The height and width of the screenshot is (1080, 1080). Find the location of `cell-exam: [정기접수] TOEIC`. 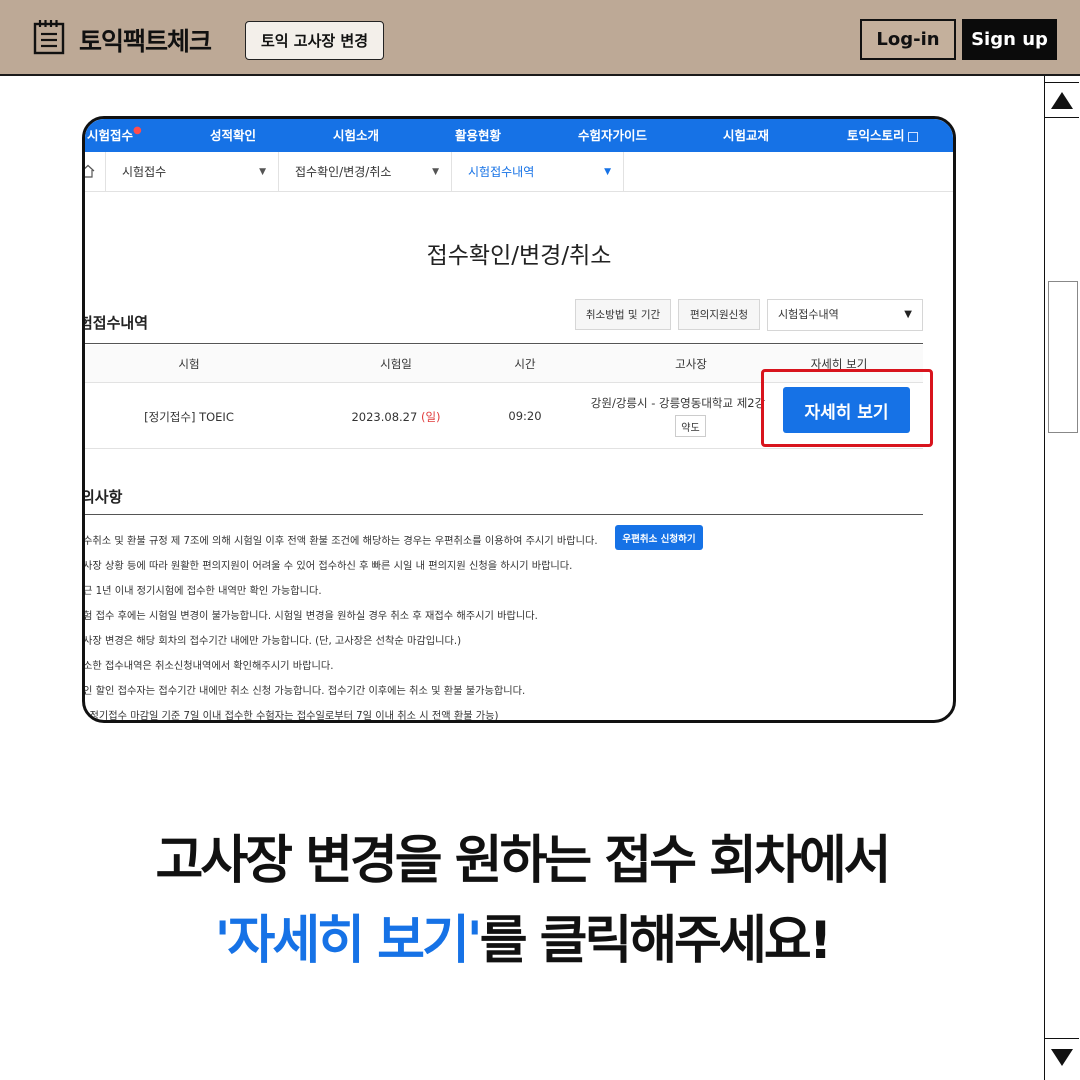

cell-exam: [정기접수] TOEIC is located at coordinates (189, 417).